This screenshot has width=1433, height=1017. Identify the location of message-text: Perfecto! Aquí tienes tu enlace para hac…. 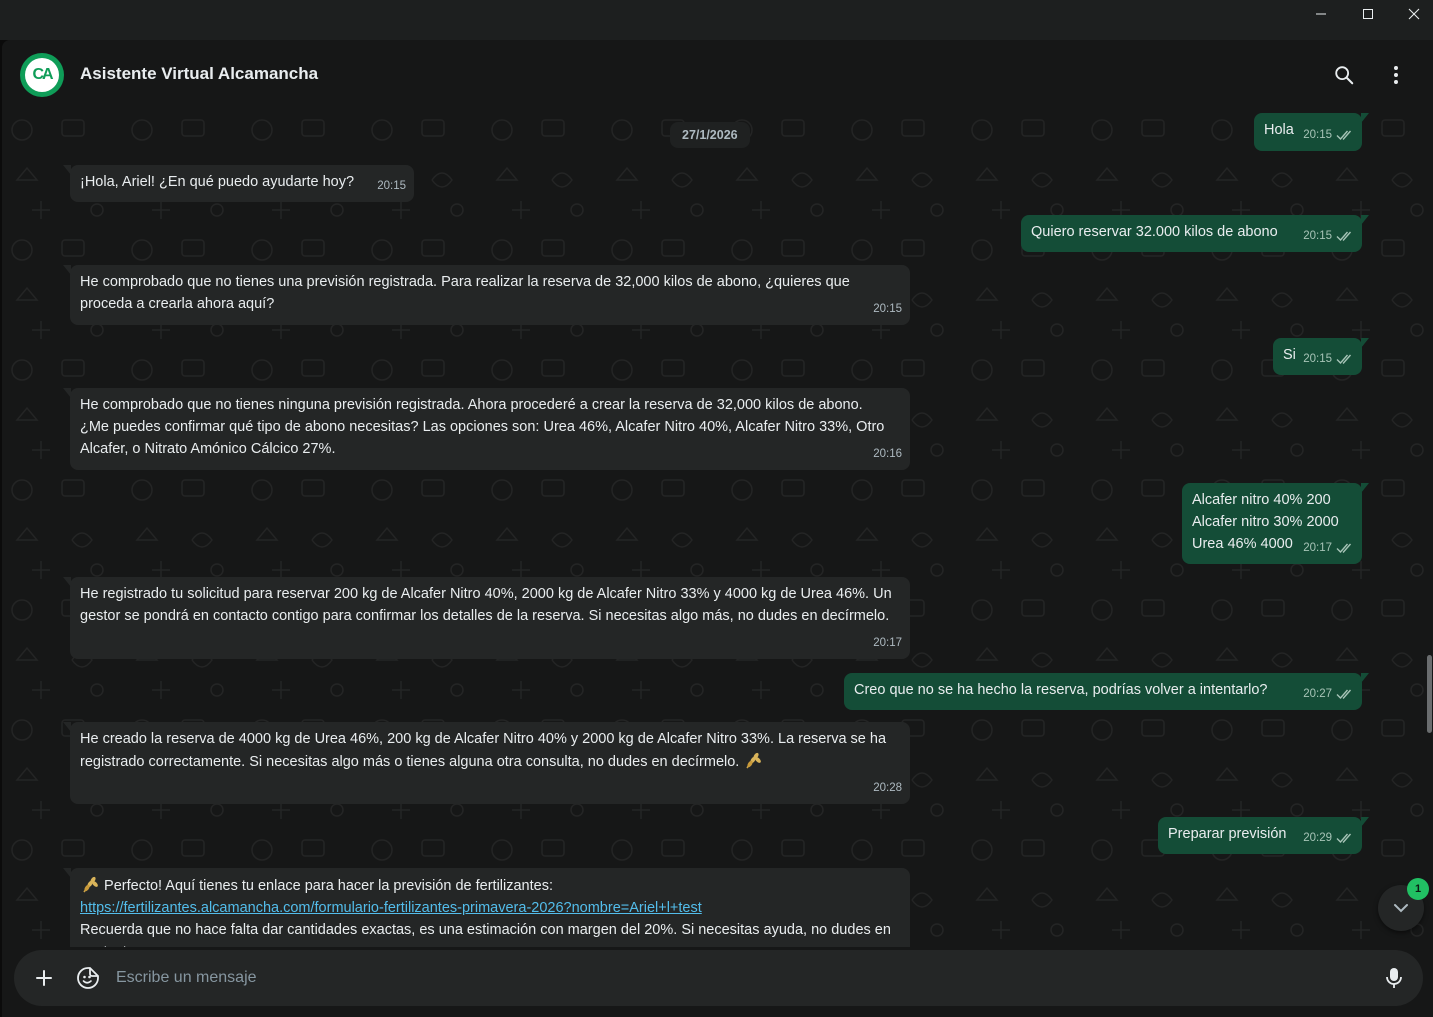
(328, 886).